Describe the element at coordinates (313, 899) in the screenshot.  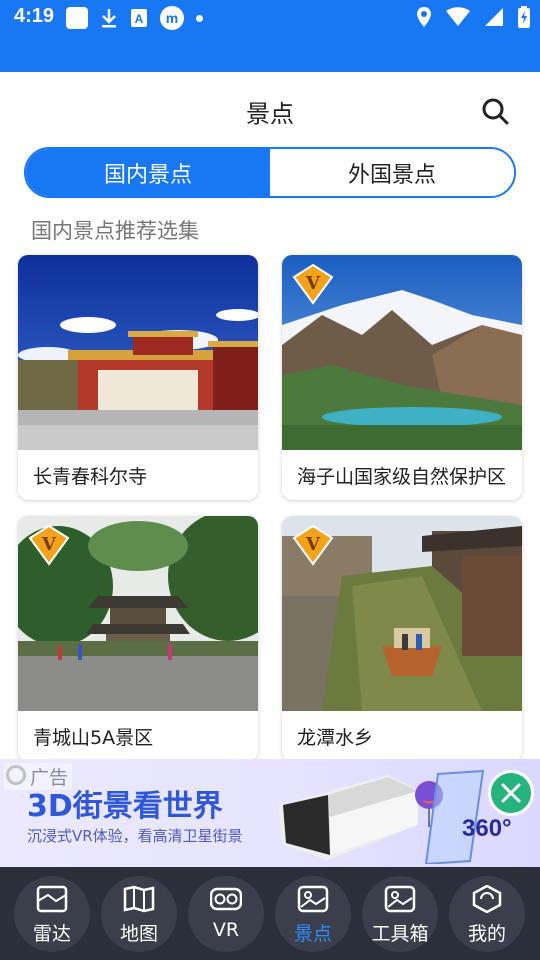
I see `scenery-icon` at that location.